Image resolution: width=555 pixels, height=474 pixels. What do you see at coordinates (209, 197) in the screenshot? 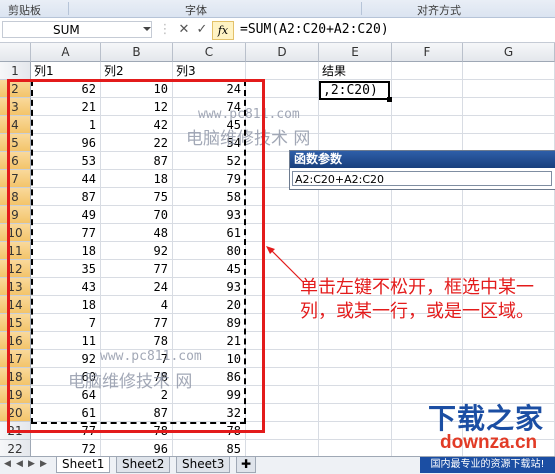
I see `cell-c8: 58` at bounding box center [209, 197].